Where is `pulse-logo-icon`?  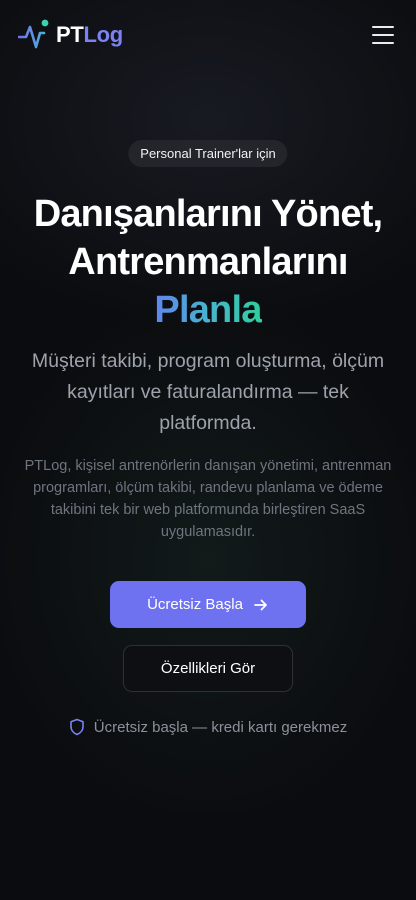 pulse-logo-icon is located at coordinates (33, 34).